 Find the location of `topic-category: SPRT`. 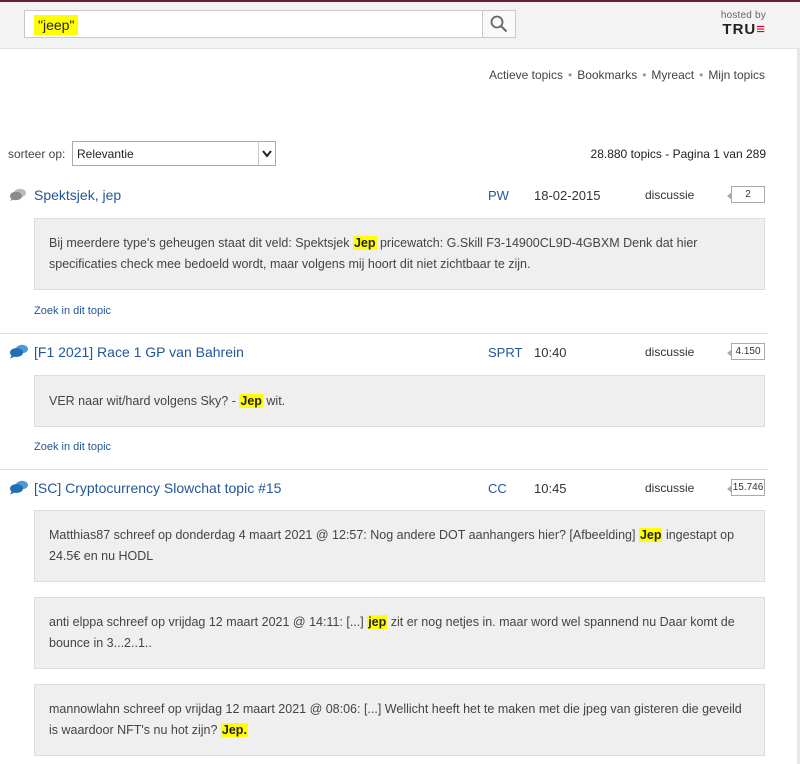

topic-category: SPRT is located at coordinates (505, 352).